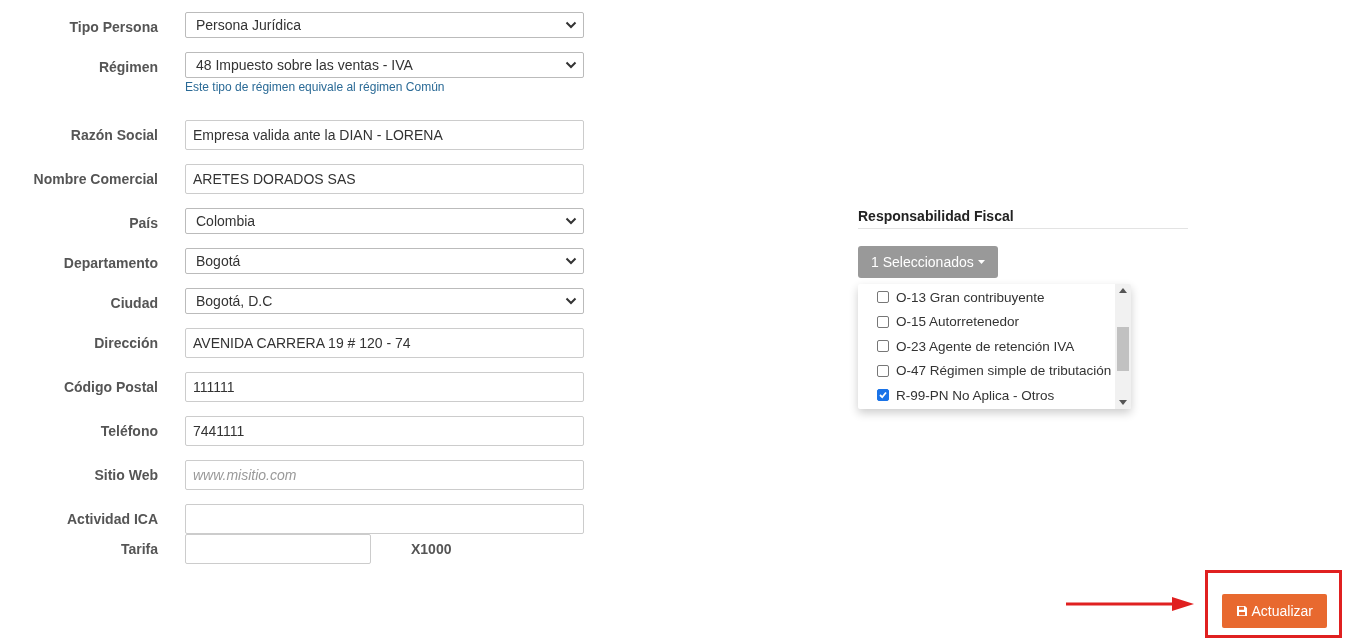 This screenshot has width=1354, height=642. Describe the element at coordinates (384, 387) in the screenshot. I see `input-field: 111111` at that location.